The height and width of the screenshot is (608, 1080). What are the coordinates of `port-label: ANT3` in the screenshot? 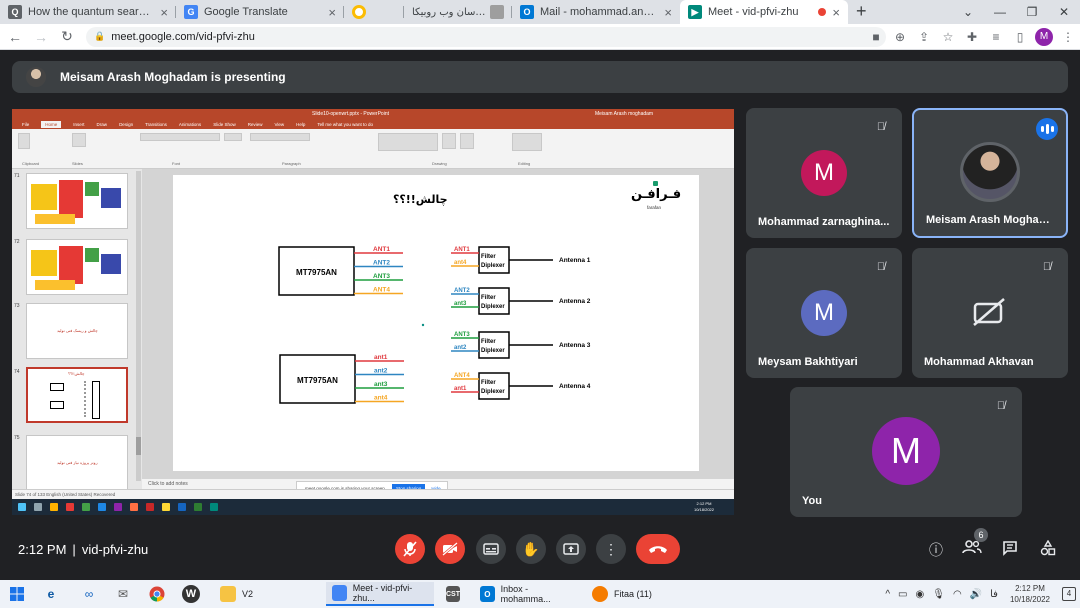 It's located at (381, 276).